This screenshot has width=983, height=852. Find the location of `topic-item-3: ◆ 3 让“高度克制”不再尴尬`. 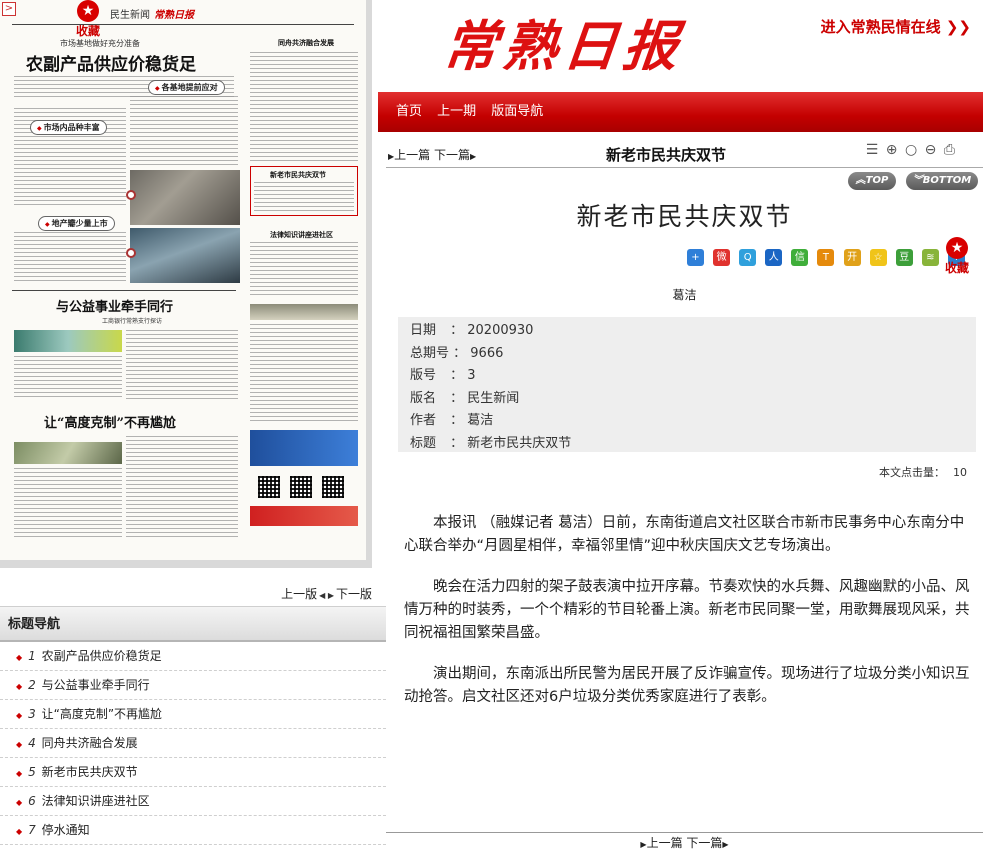

topic-item-3: ◆ 3 让“高度克制”不再尴尬 is located at coordinates (193, 714).